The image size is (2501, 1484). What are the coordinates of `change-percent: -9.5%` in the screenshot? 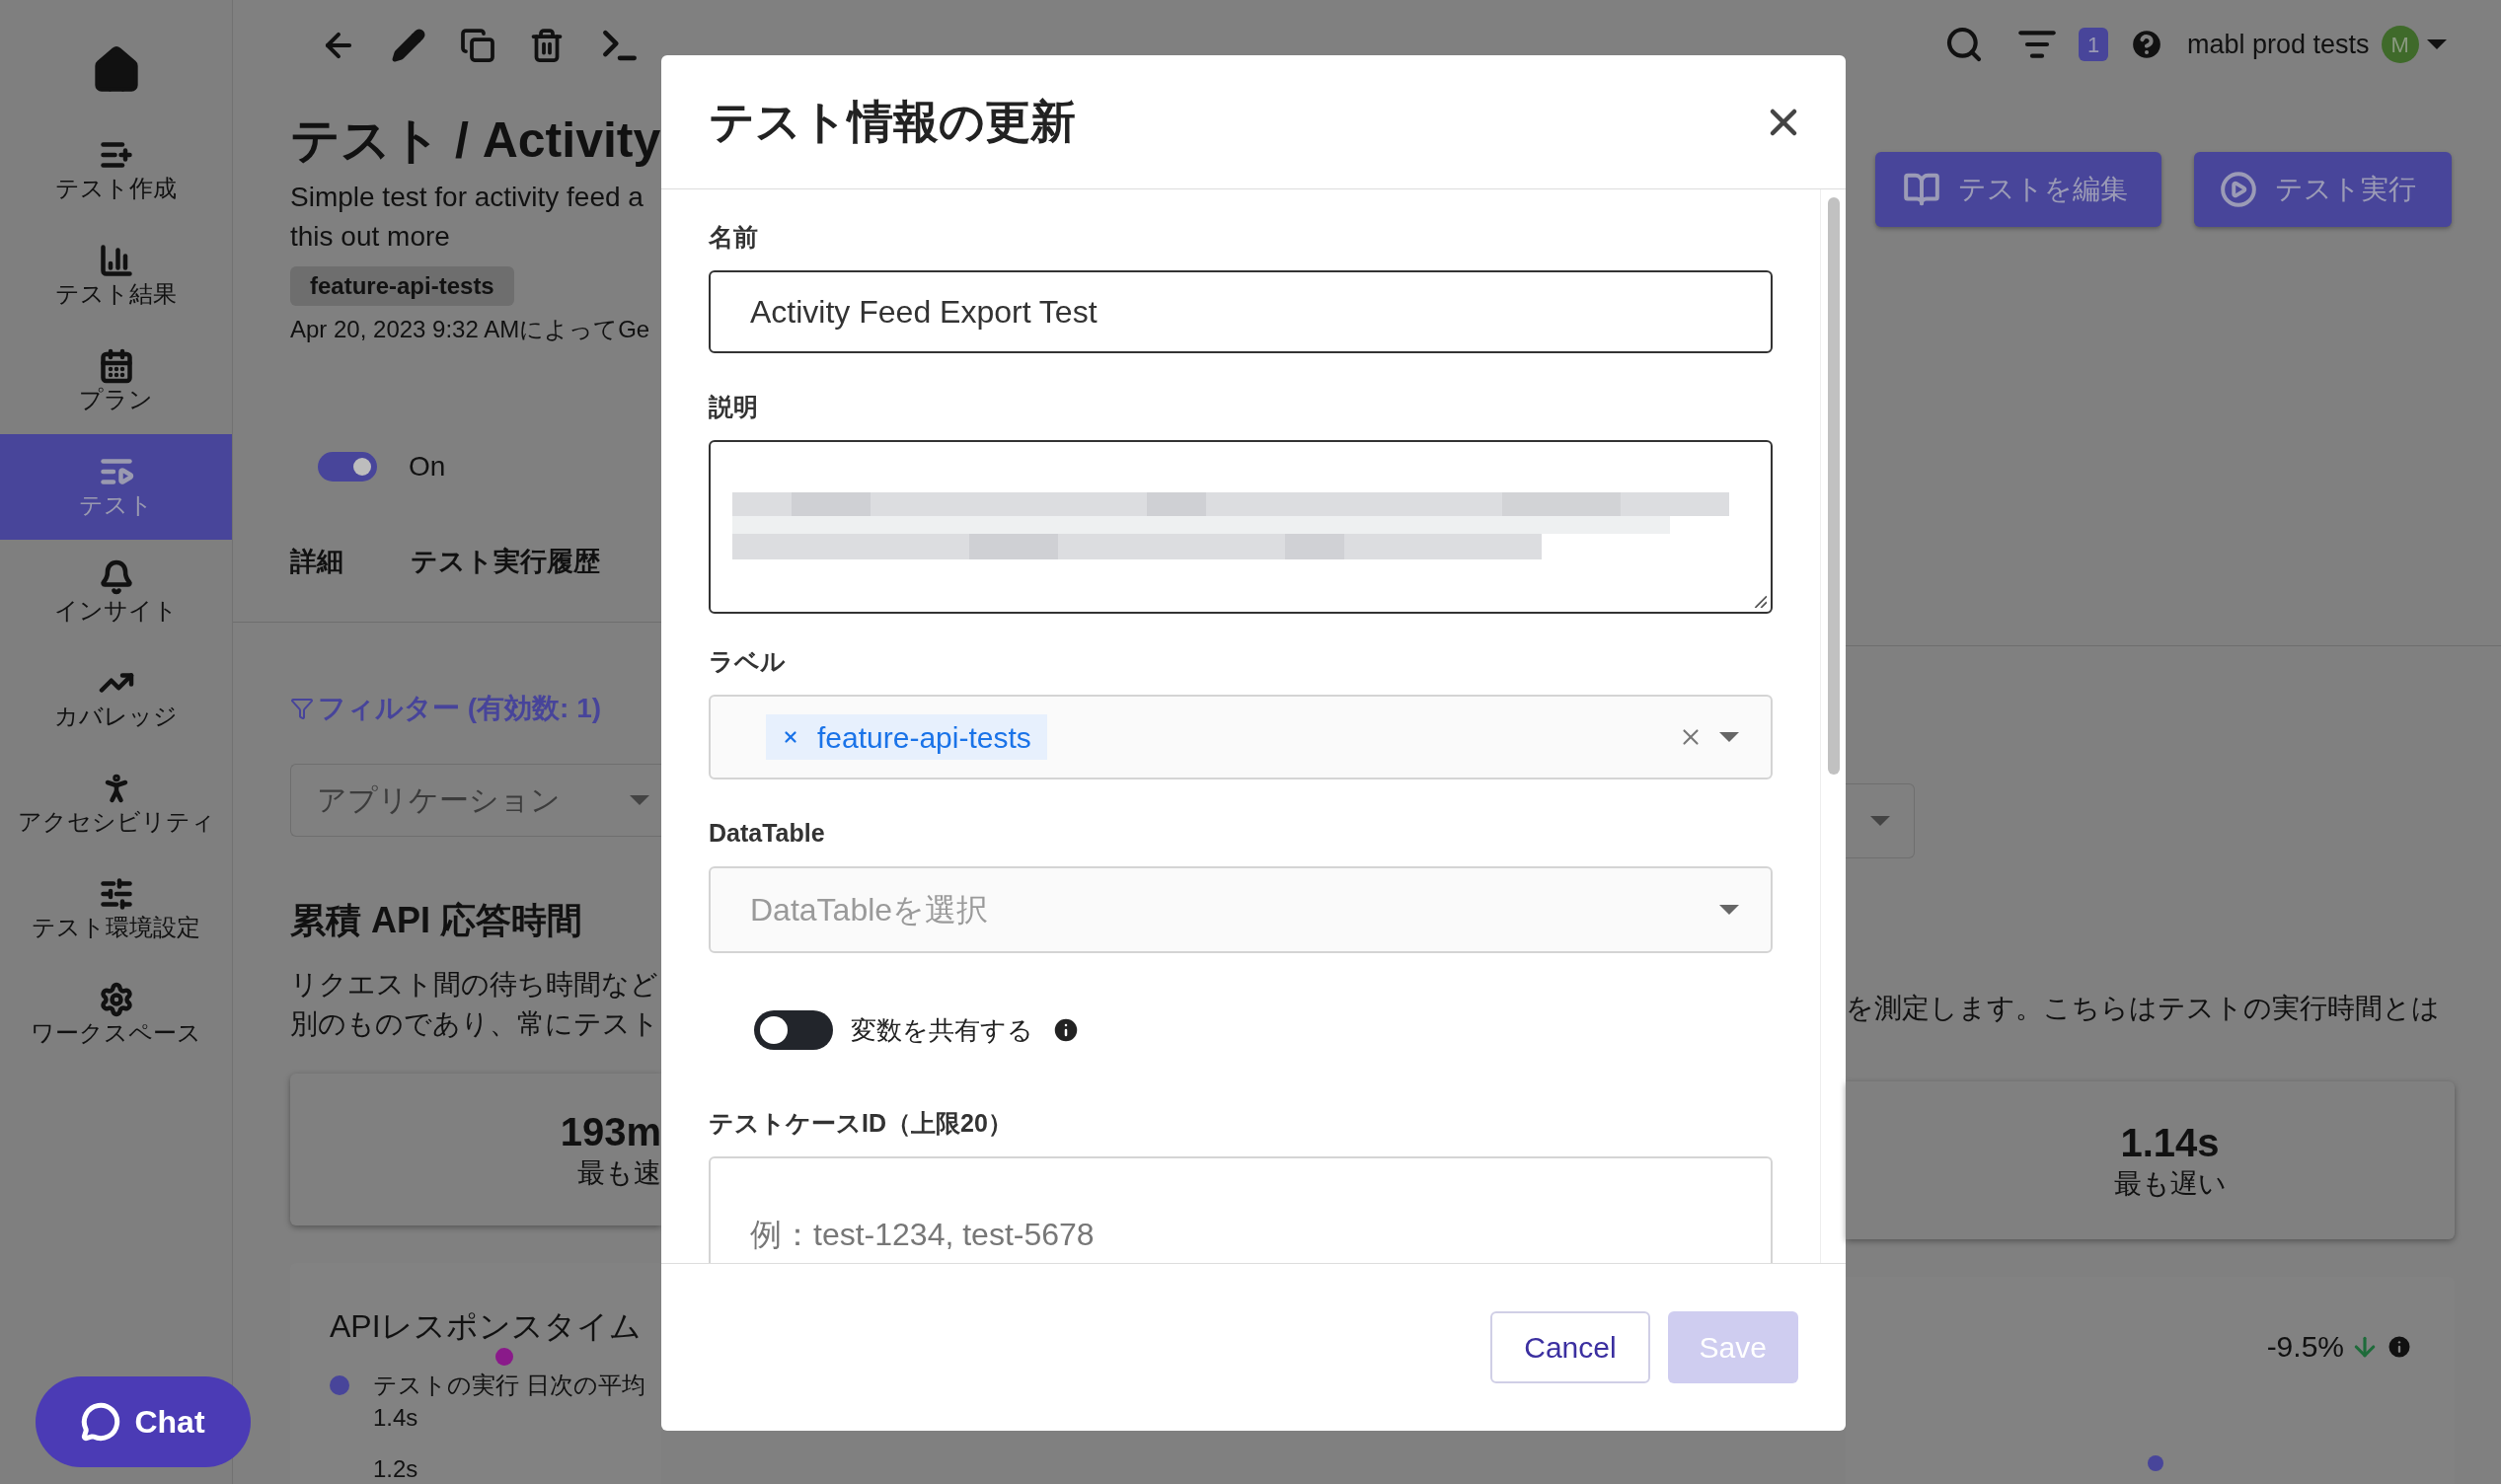 It's located at (2305, 1347).